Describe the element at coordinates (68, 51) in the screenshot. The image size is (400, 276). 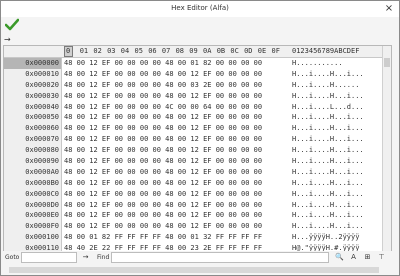
I see `hex-column-header: 0` at that location.